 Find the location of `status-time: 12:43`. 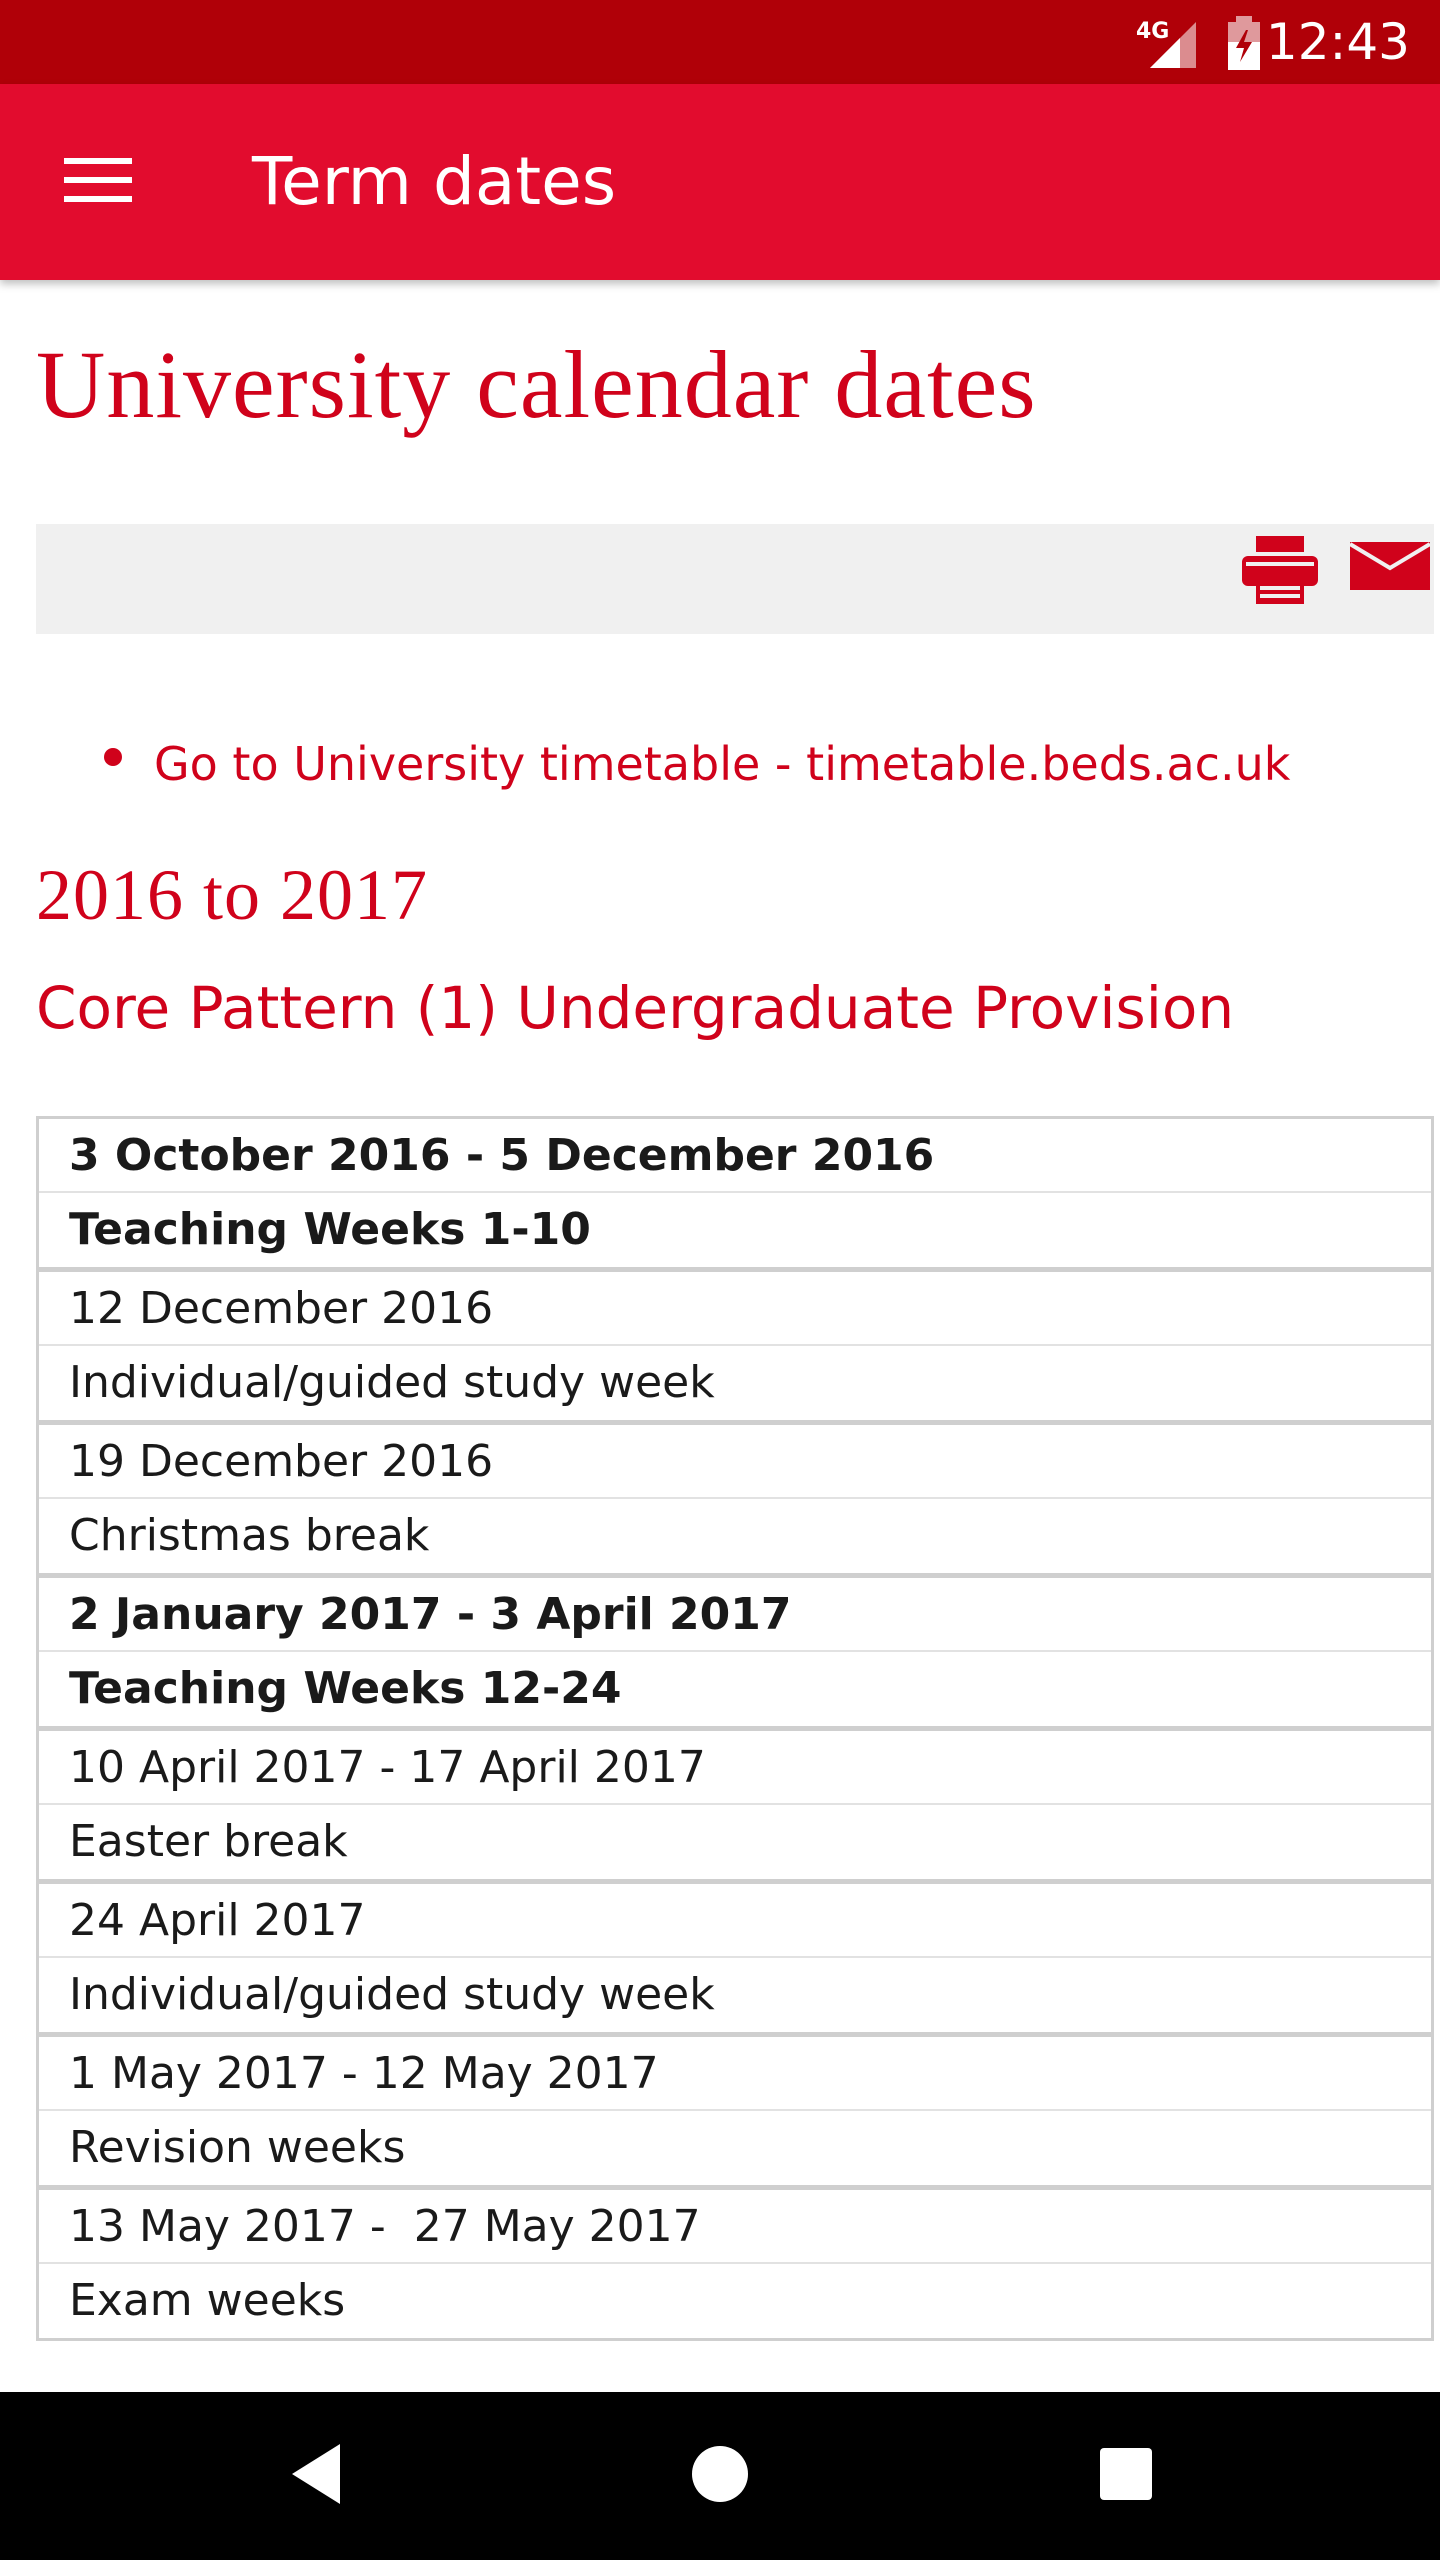

status-time: 12:43 is located at coordinates (1337, 42).